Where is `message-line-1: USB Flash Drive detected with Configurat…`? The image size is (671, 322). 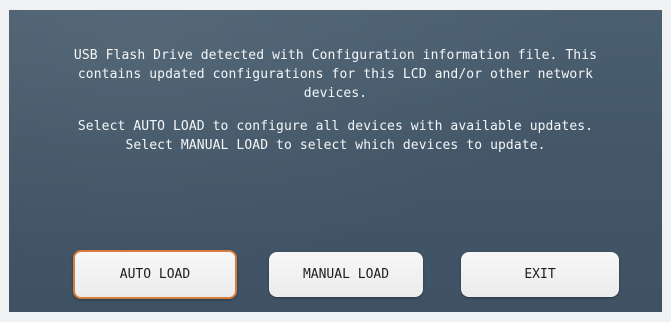
message-line-1: USB Flash Drive detected with Configurat… is located at coordinates (335, 55).